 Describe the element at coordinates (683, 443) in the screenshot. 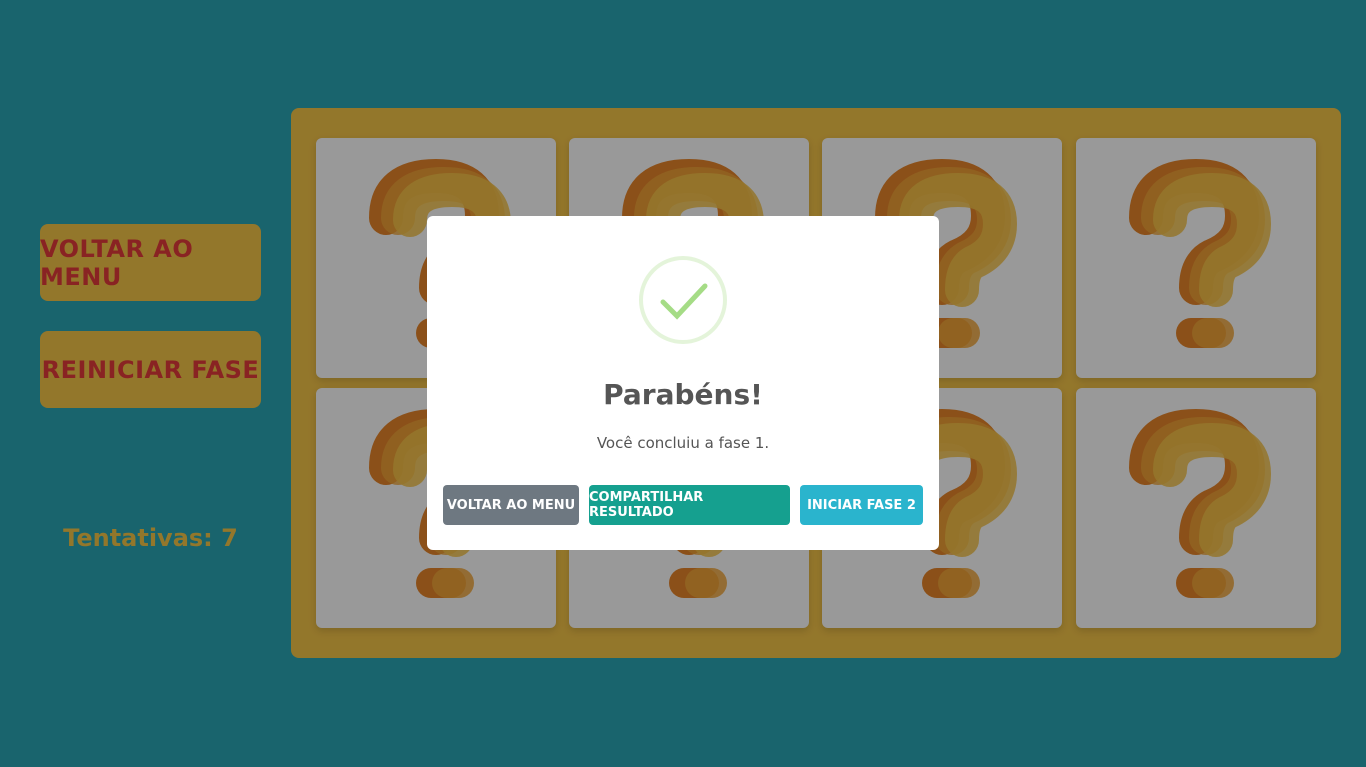

I see `modal-message: Você concluiu a fase 1.` at that location.